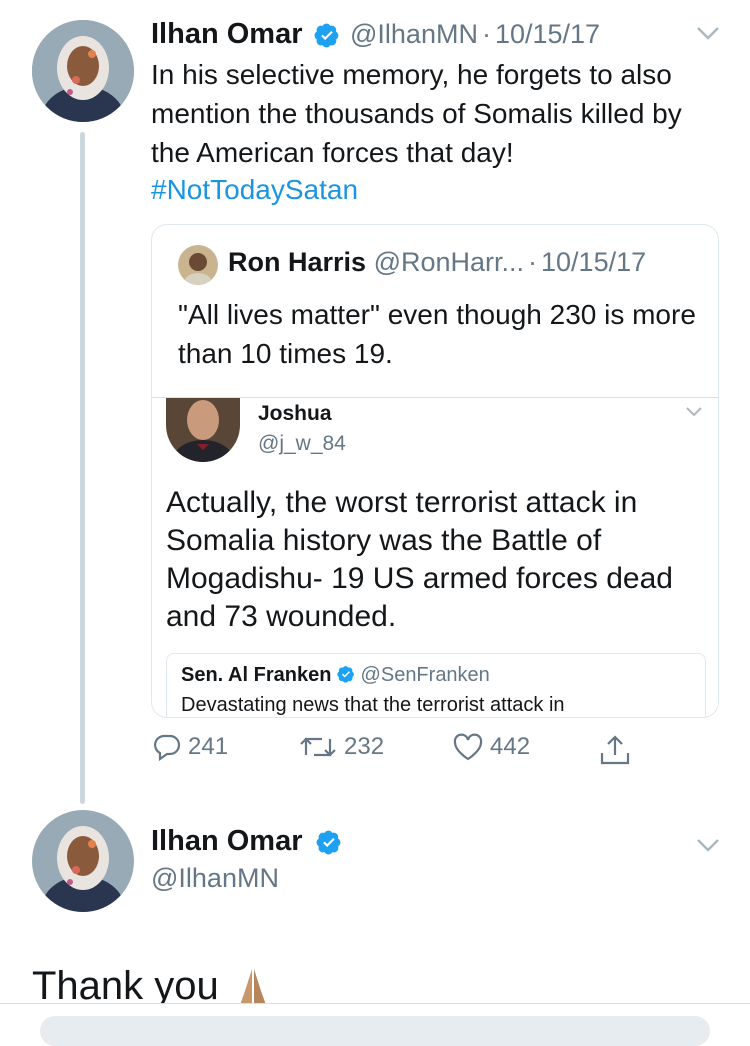 The image size is (750, 1046). Describe the element at coordinates (198, 265) in the screenshot. I see `quote-avatar` at that location.